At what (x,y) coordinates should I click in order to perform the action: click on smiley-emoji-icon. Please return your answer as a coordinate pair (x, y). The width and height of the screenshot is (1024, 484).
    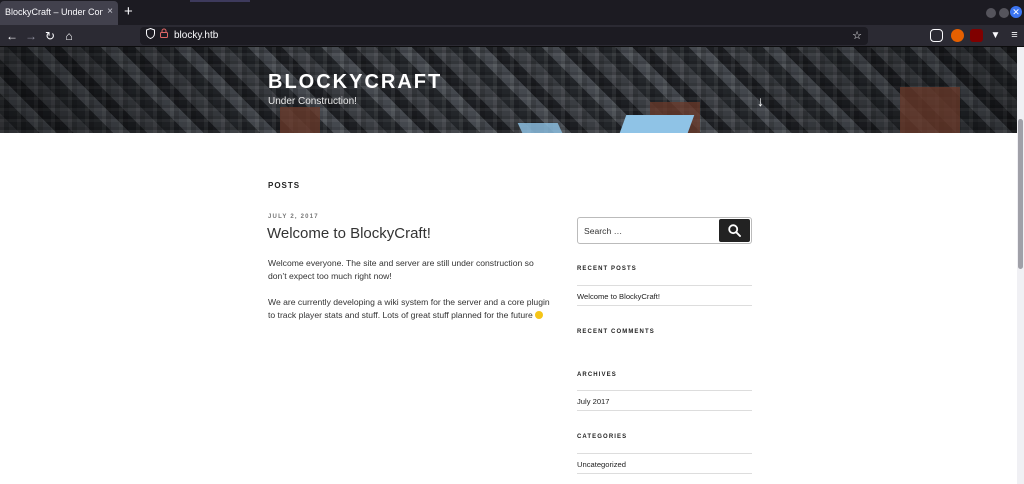
    Looking at the image, I should click on (539, 315).